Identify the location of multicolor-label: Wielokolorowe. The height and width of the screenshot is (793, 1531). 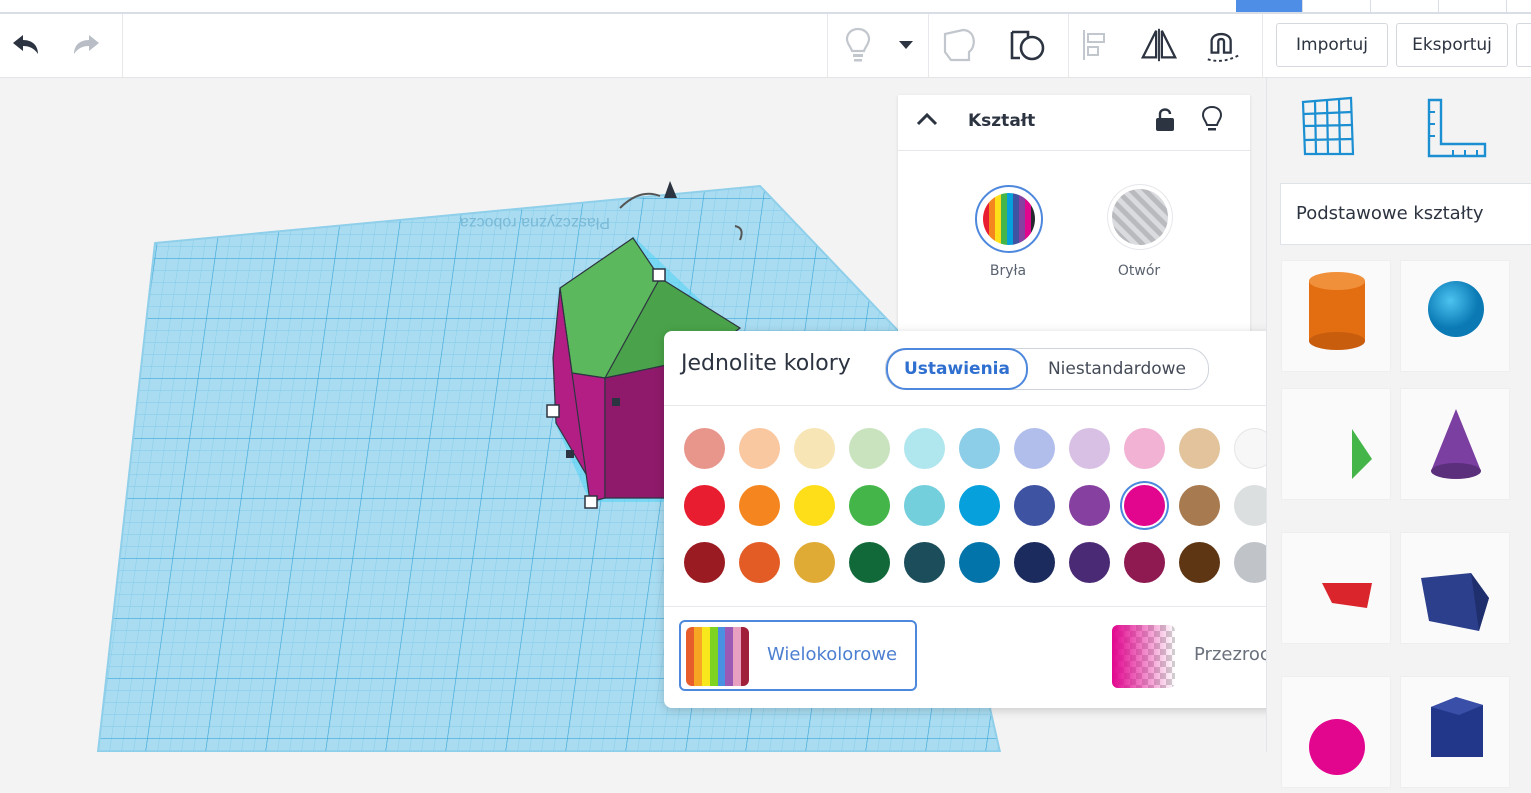
(832, 654).